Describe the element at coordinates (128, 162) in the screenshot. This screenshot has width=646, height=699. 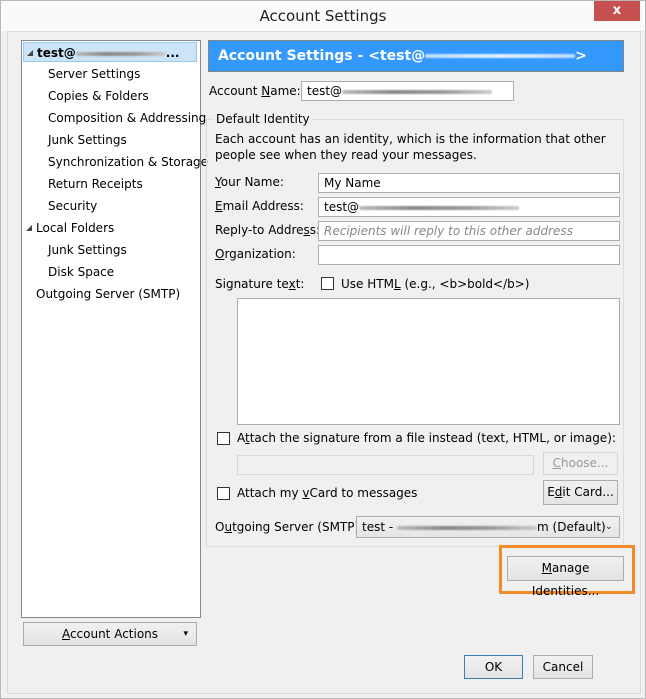
I see `tree-item-synchronization-storage: Synchronization & Storage` at that location.